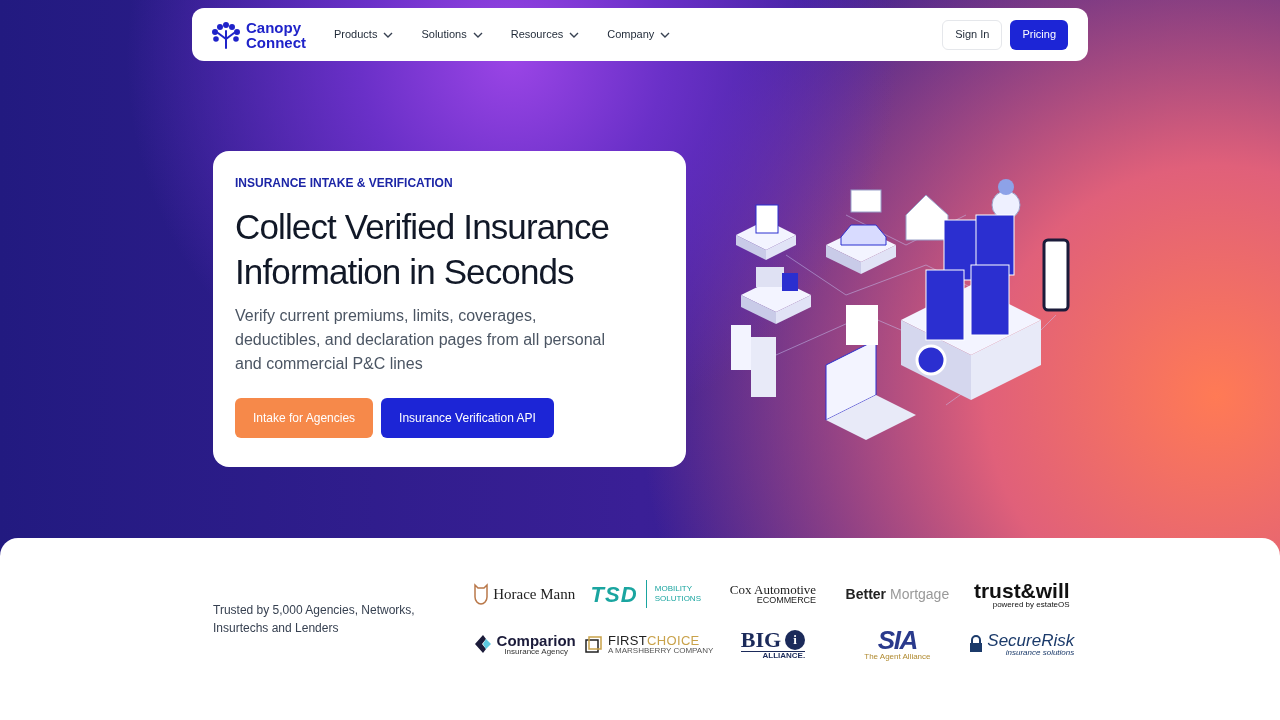 Image resolution: width=1280 pixels, height=720 pixels. I want to click on logo-subtext: Mortgage, so click(920, 594).